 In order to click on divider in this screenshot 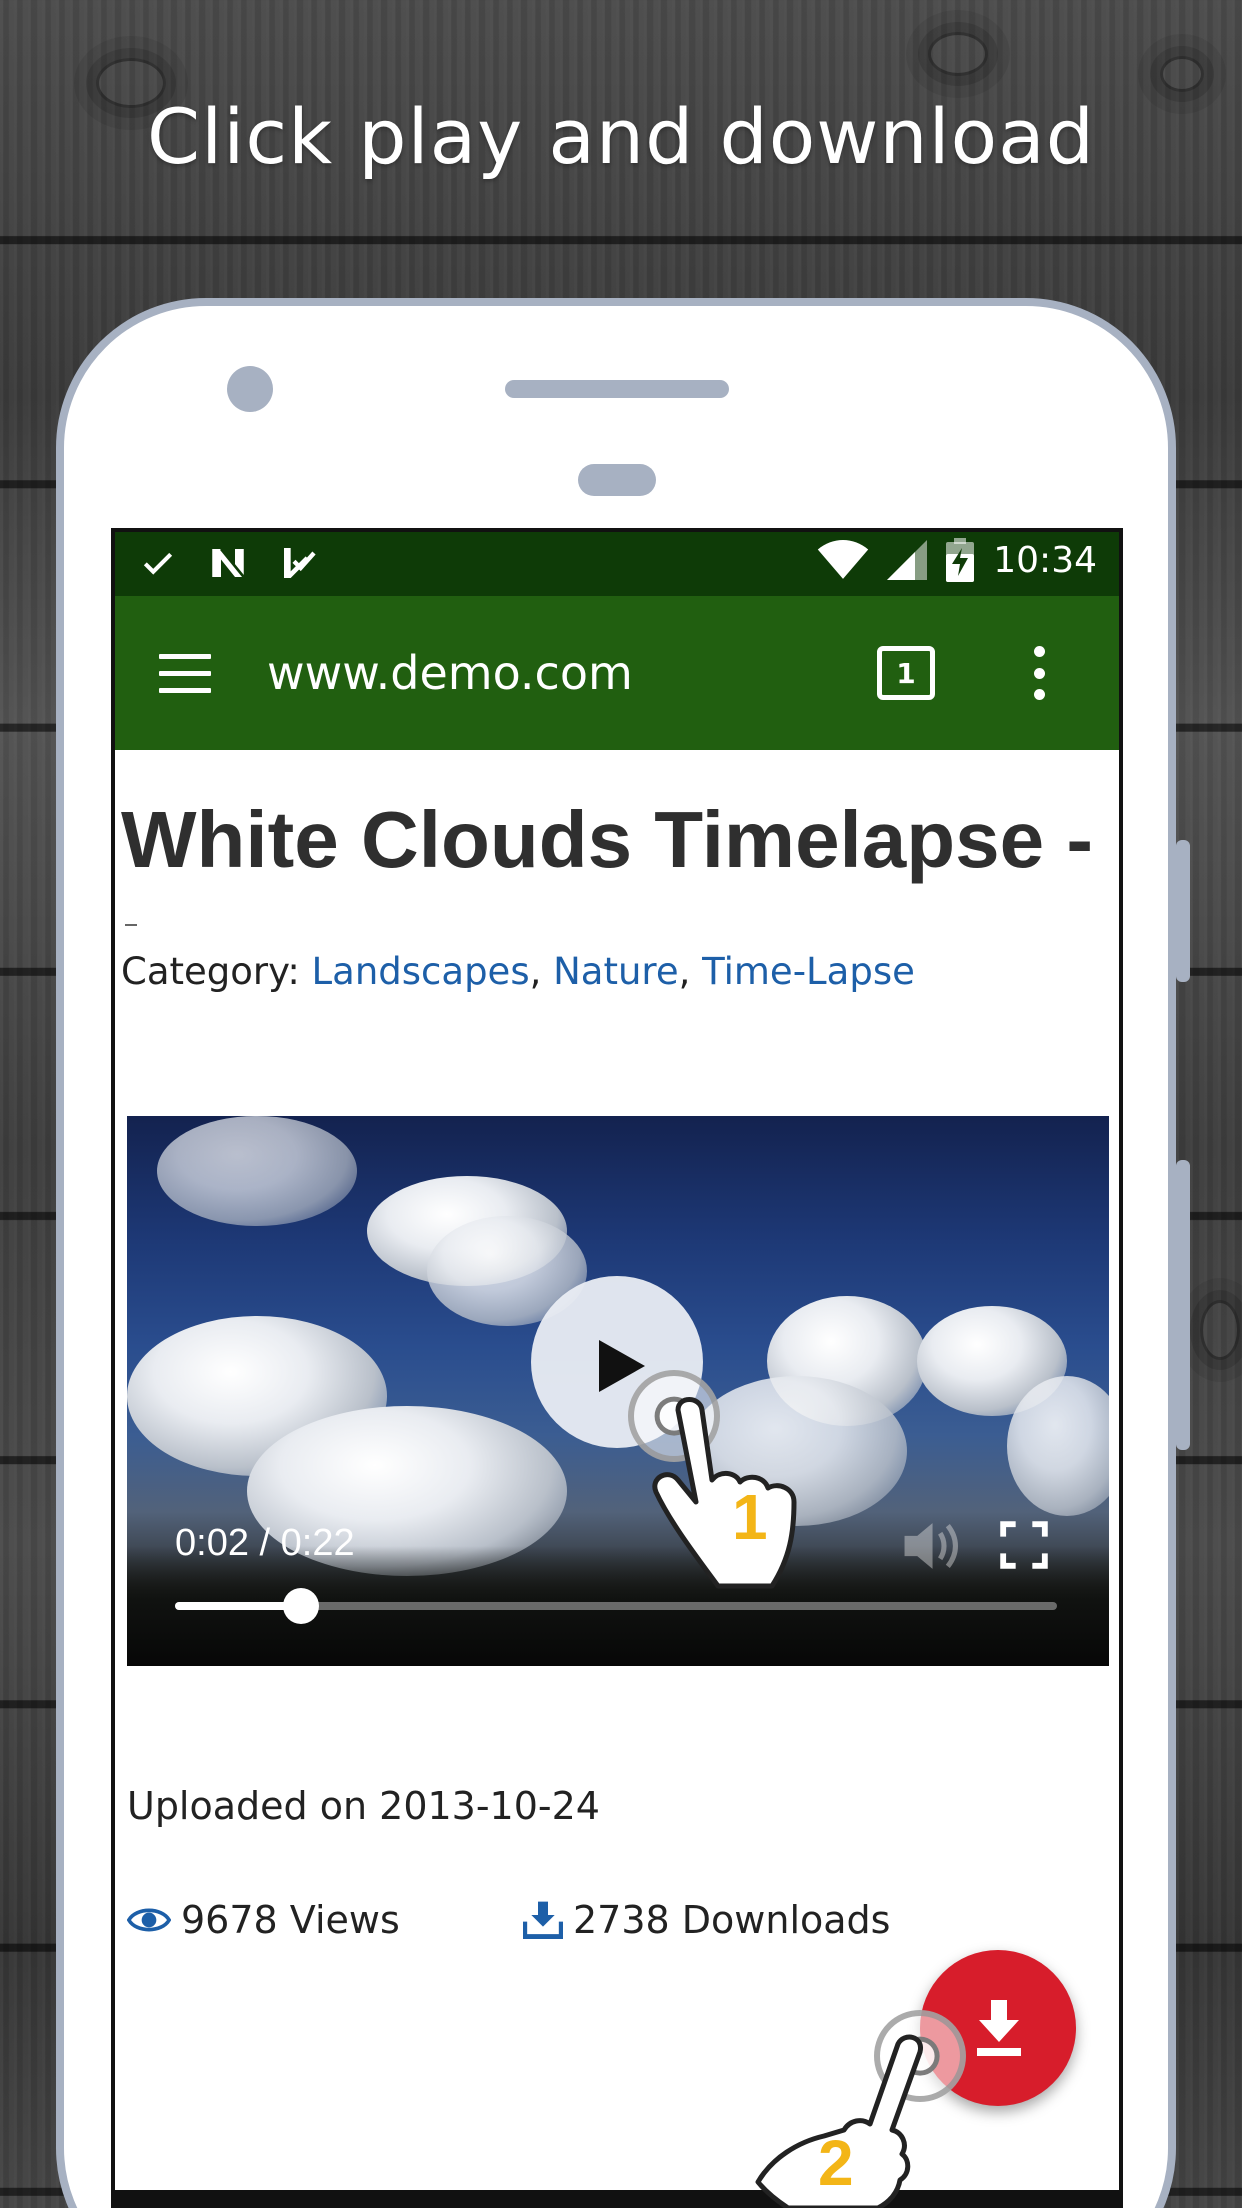, I will do `click(131, 925)`.